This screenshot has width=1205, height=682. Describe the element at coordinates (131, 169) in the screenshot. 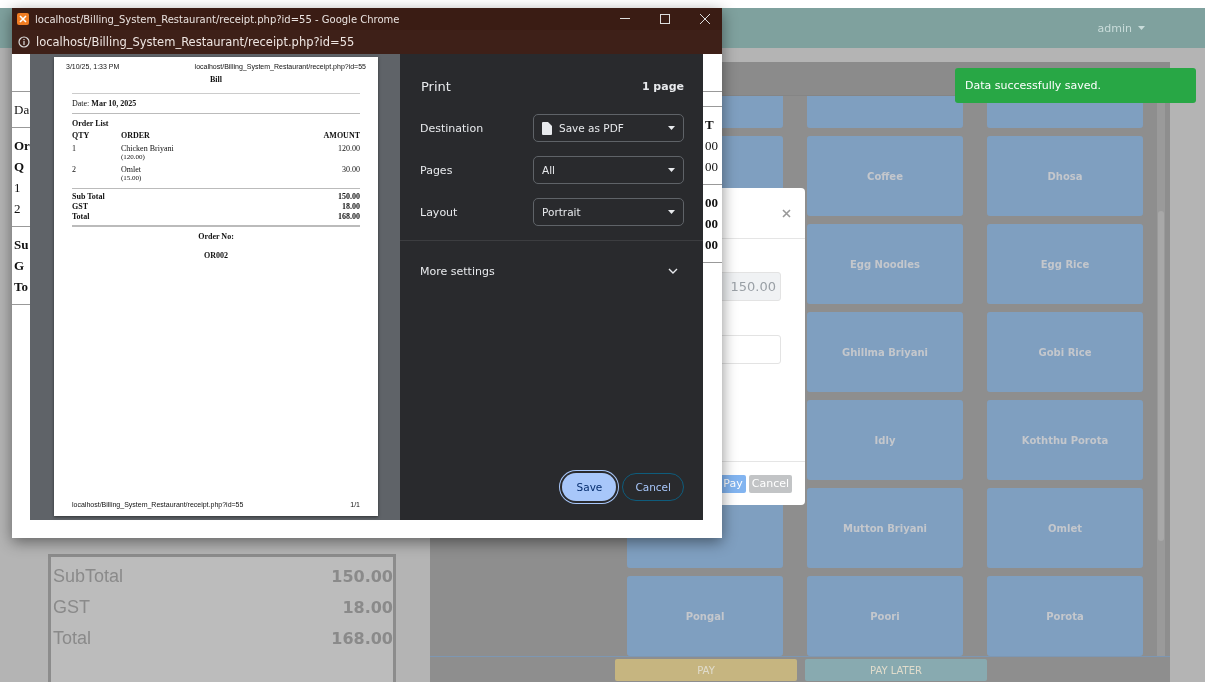

I see `table-cell-text: Omlet` at that location.